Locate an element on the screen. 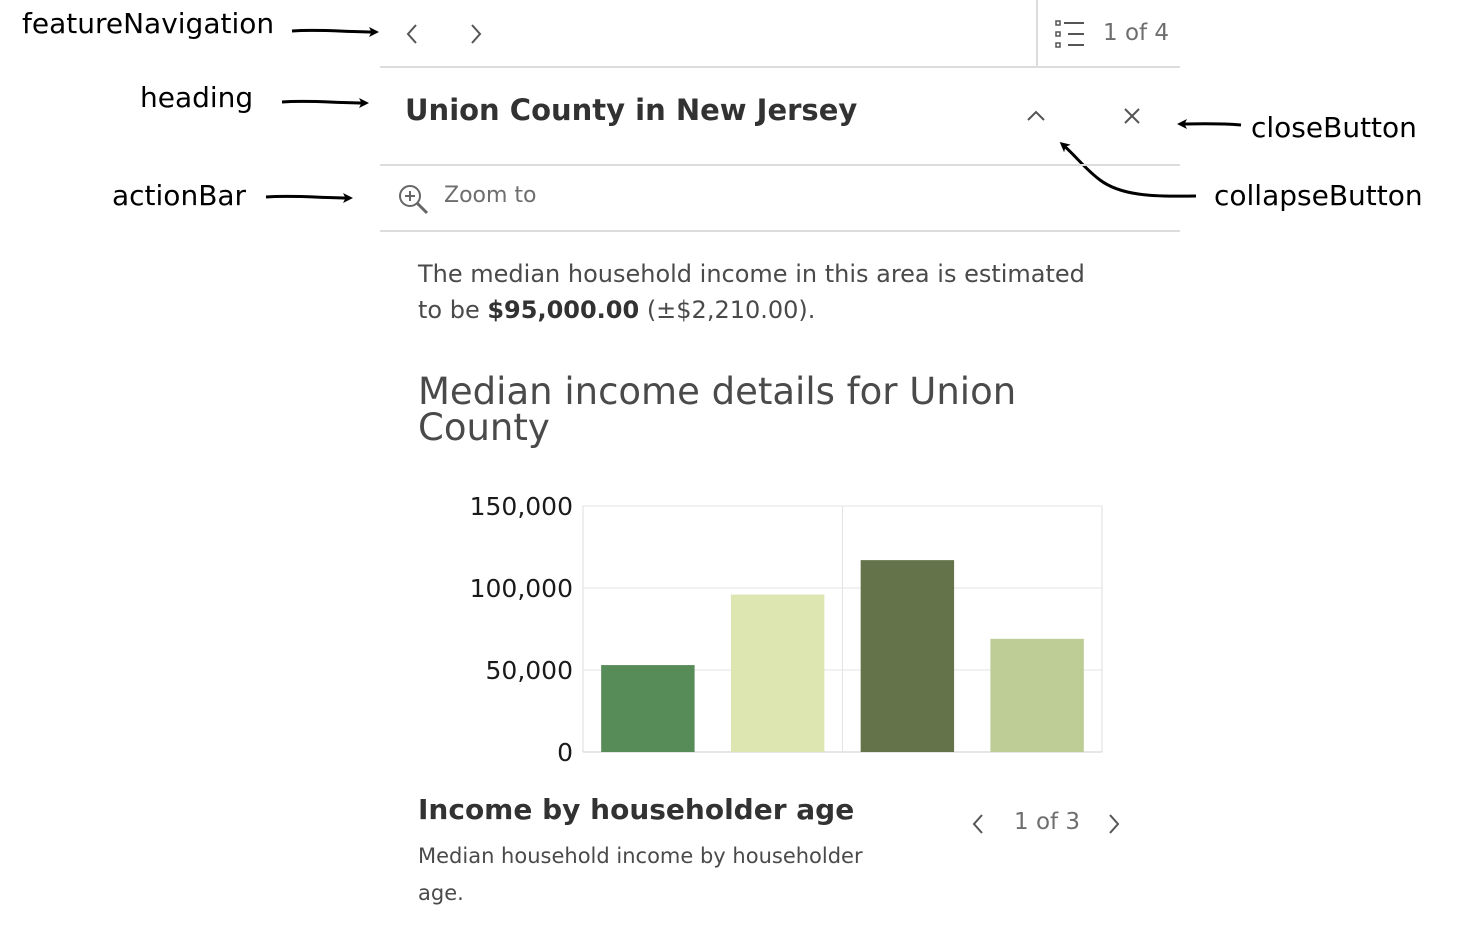 The image size is (1468, 940). y-tick-label: 0 is located at coordinates (565, 752).